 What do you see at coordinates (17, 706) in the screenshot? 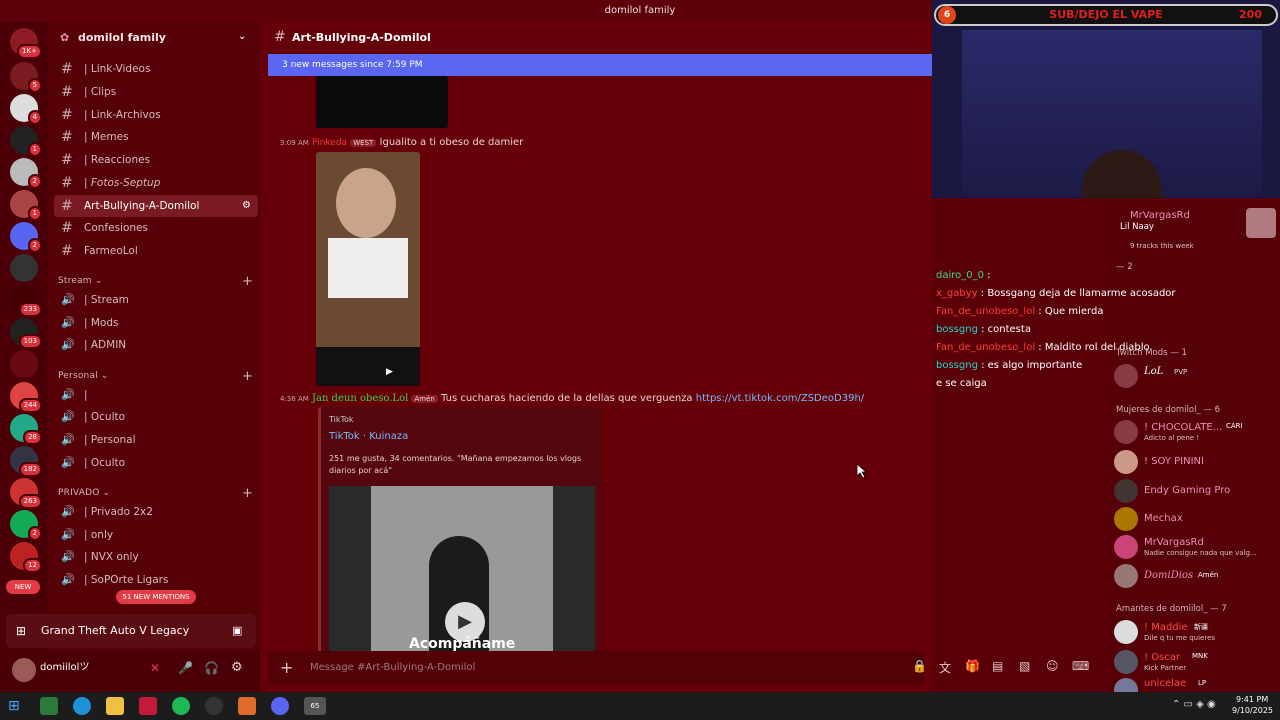
I see `windows-start-icon: ⊞` at bounding box center [17, 706].